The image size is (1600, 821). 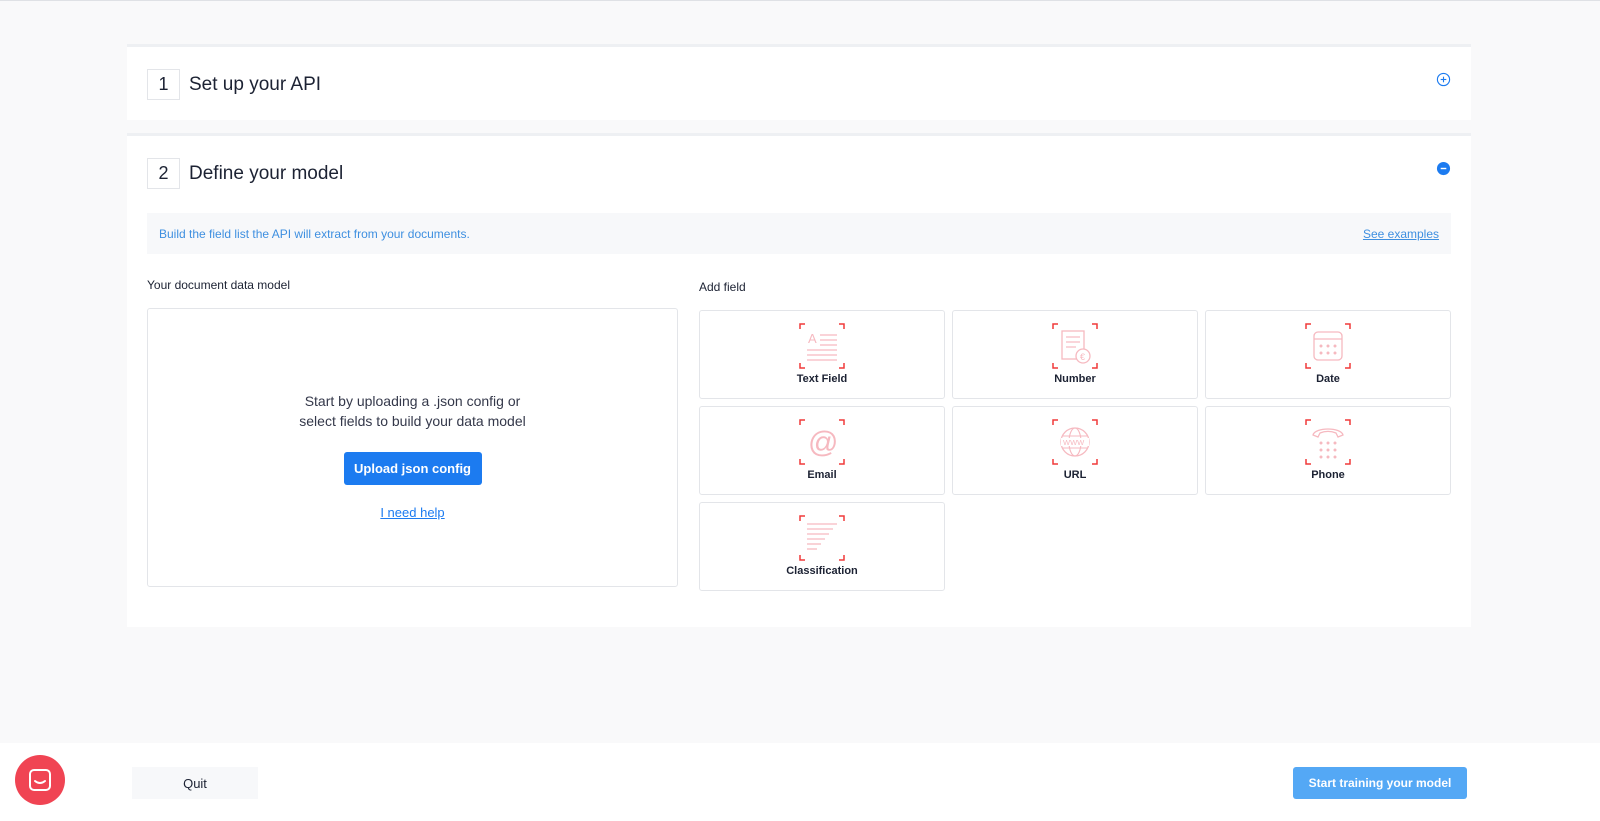 I want to click on field-card-date: Date, so click(x=1328, y=354).